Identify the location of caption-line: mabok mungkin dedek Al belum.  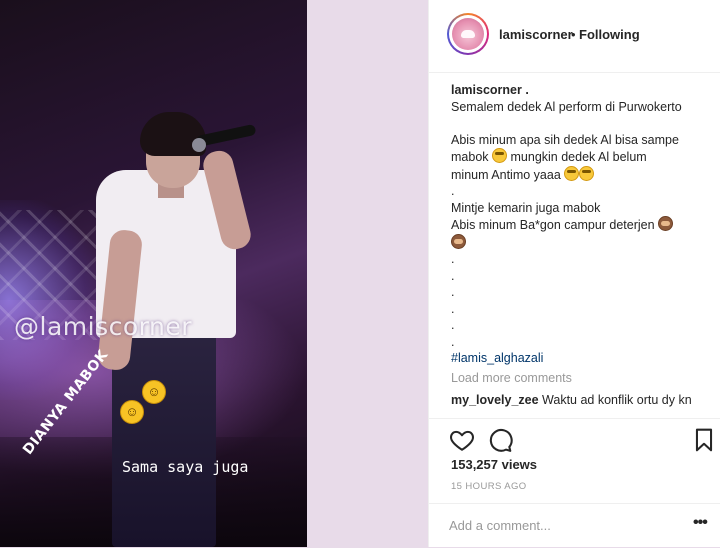
(549, 156).